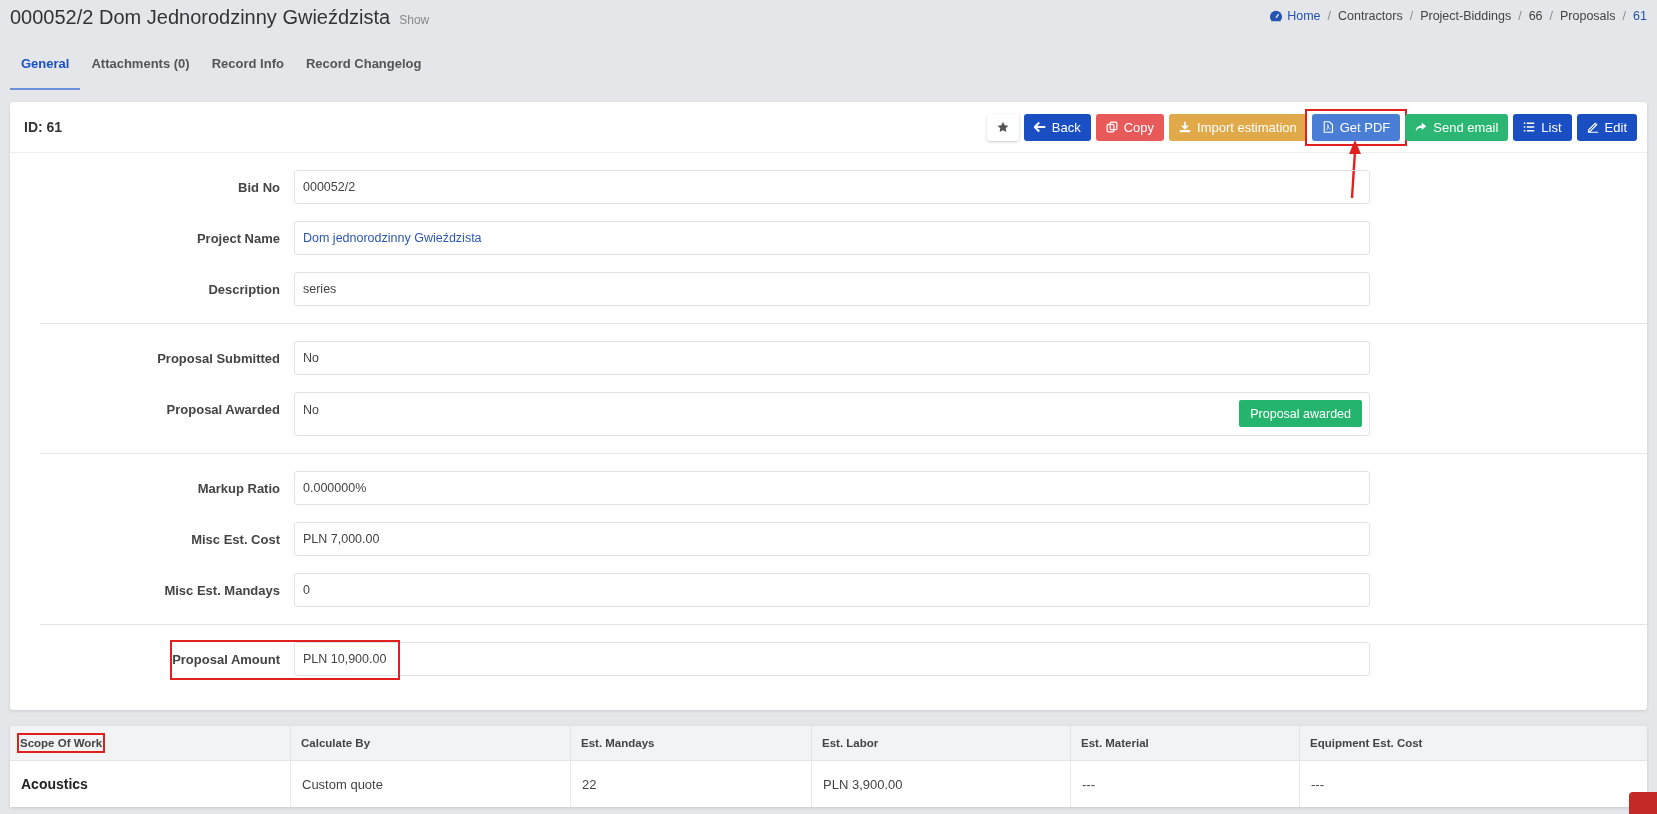  Describe the element at coordinates (1529, 127) in the screenshot. I see `list-icon` at that location.